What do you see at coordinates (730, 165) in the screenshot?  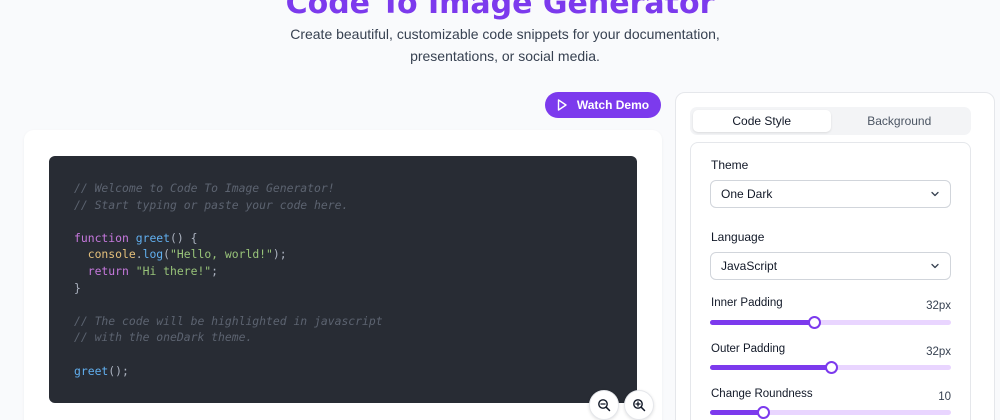 I see `theme-label: Theme` at bounding box center [730, 165].